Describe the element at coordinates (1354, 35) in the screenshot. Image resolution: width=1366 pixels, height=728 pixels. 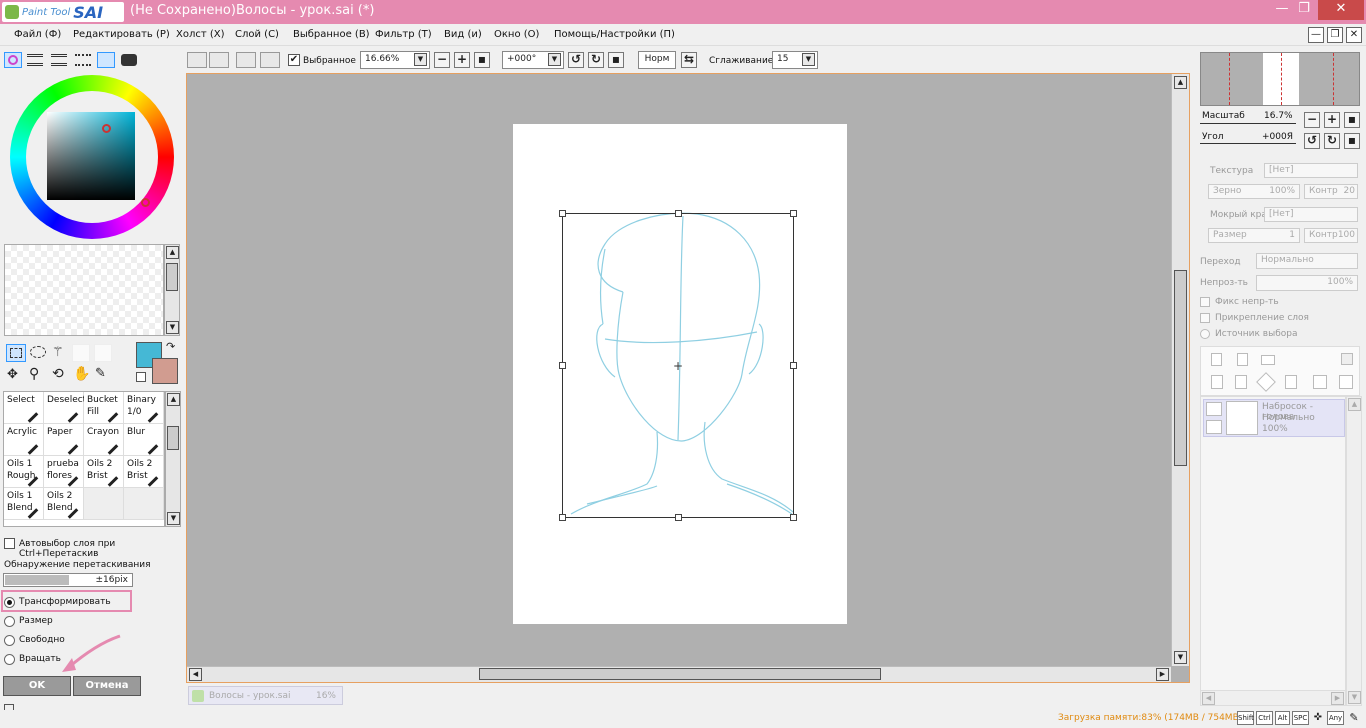
I see `mdi-close-button: ✕` at that location.